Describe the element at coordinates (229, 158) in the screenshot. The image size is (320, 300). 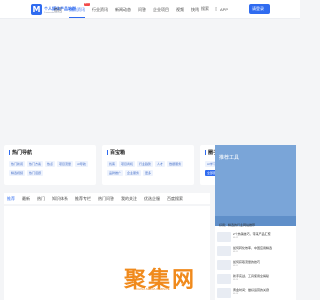
I see `banner-title: 推荐工具` at that location.